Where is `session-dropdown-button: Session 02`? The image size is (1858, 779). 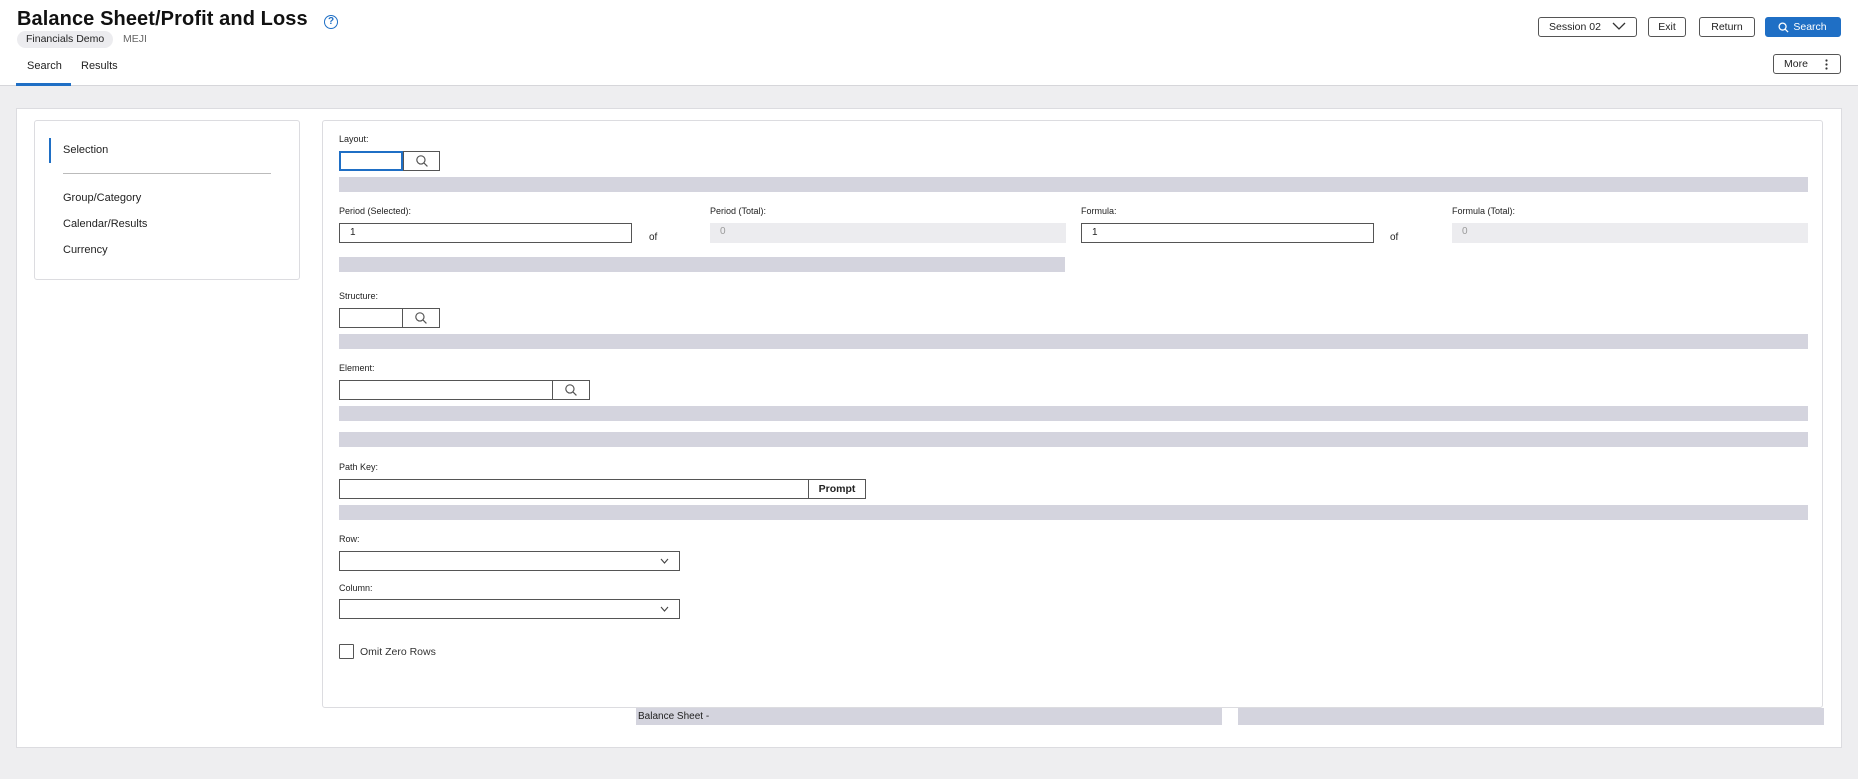 session-dropdown-button: Session 02 is located at coordinates (1587, 27).